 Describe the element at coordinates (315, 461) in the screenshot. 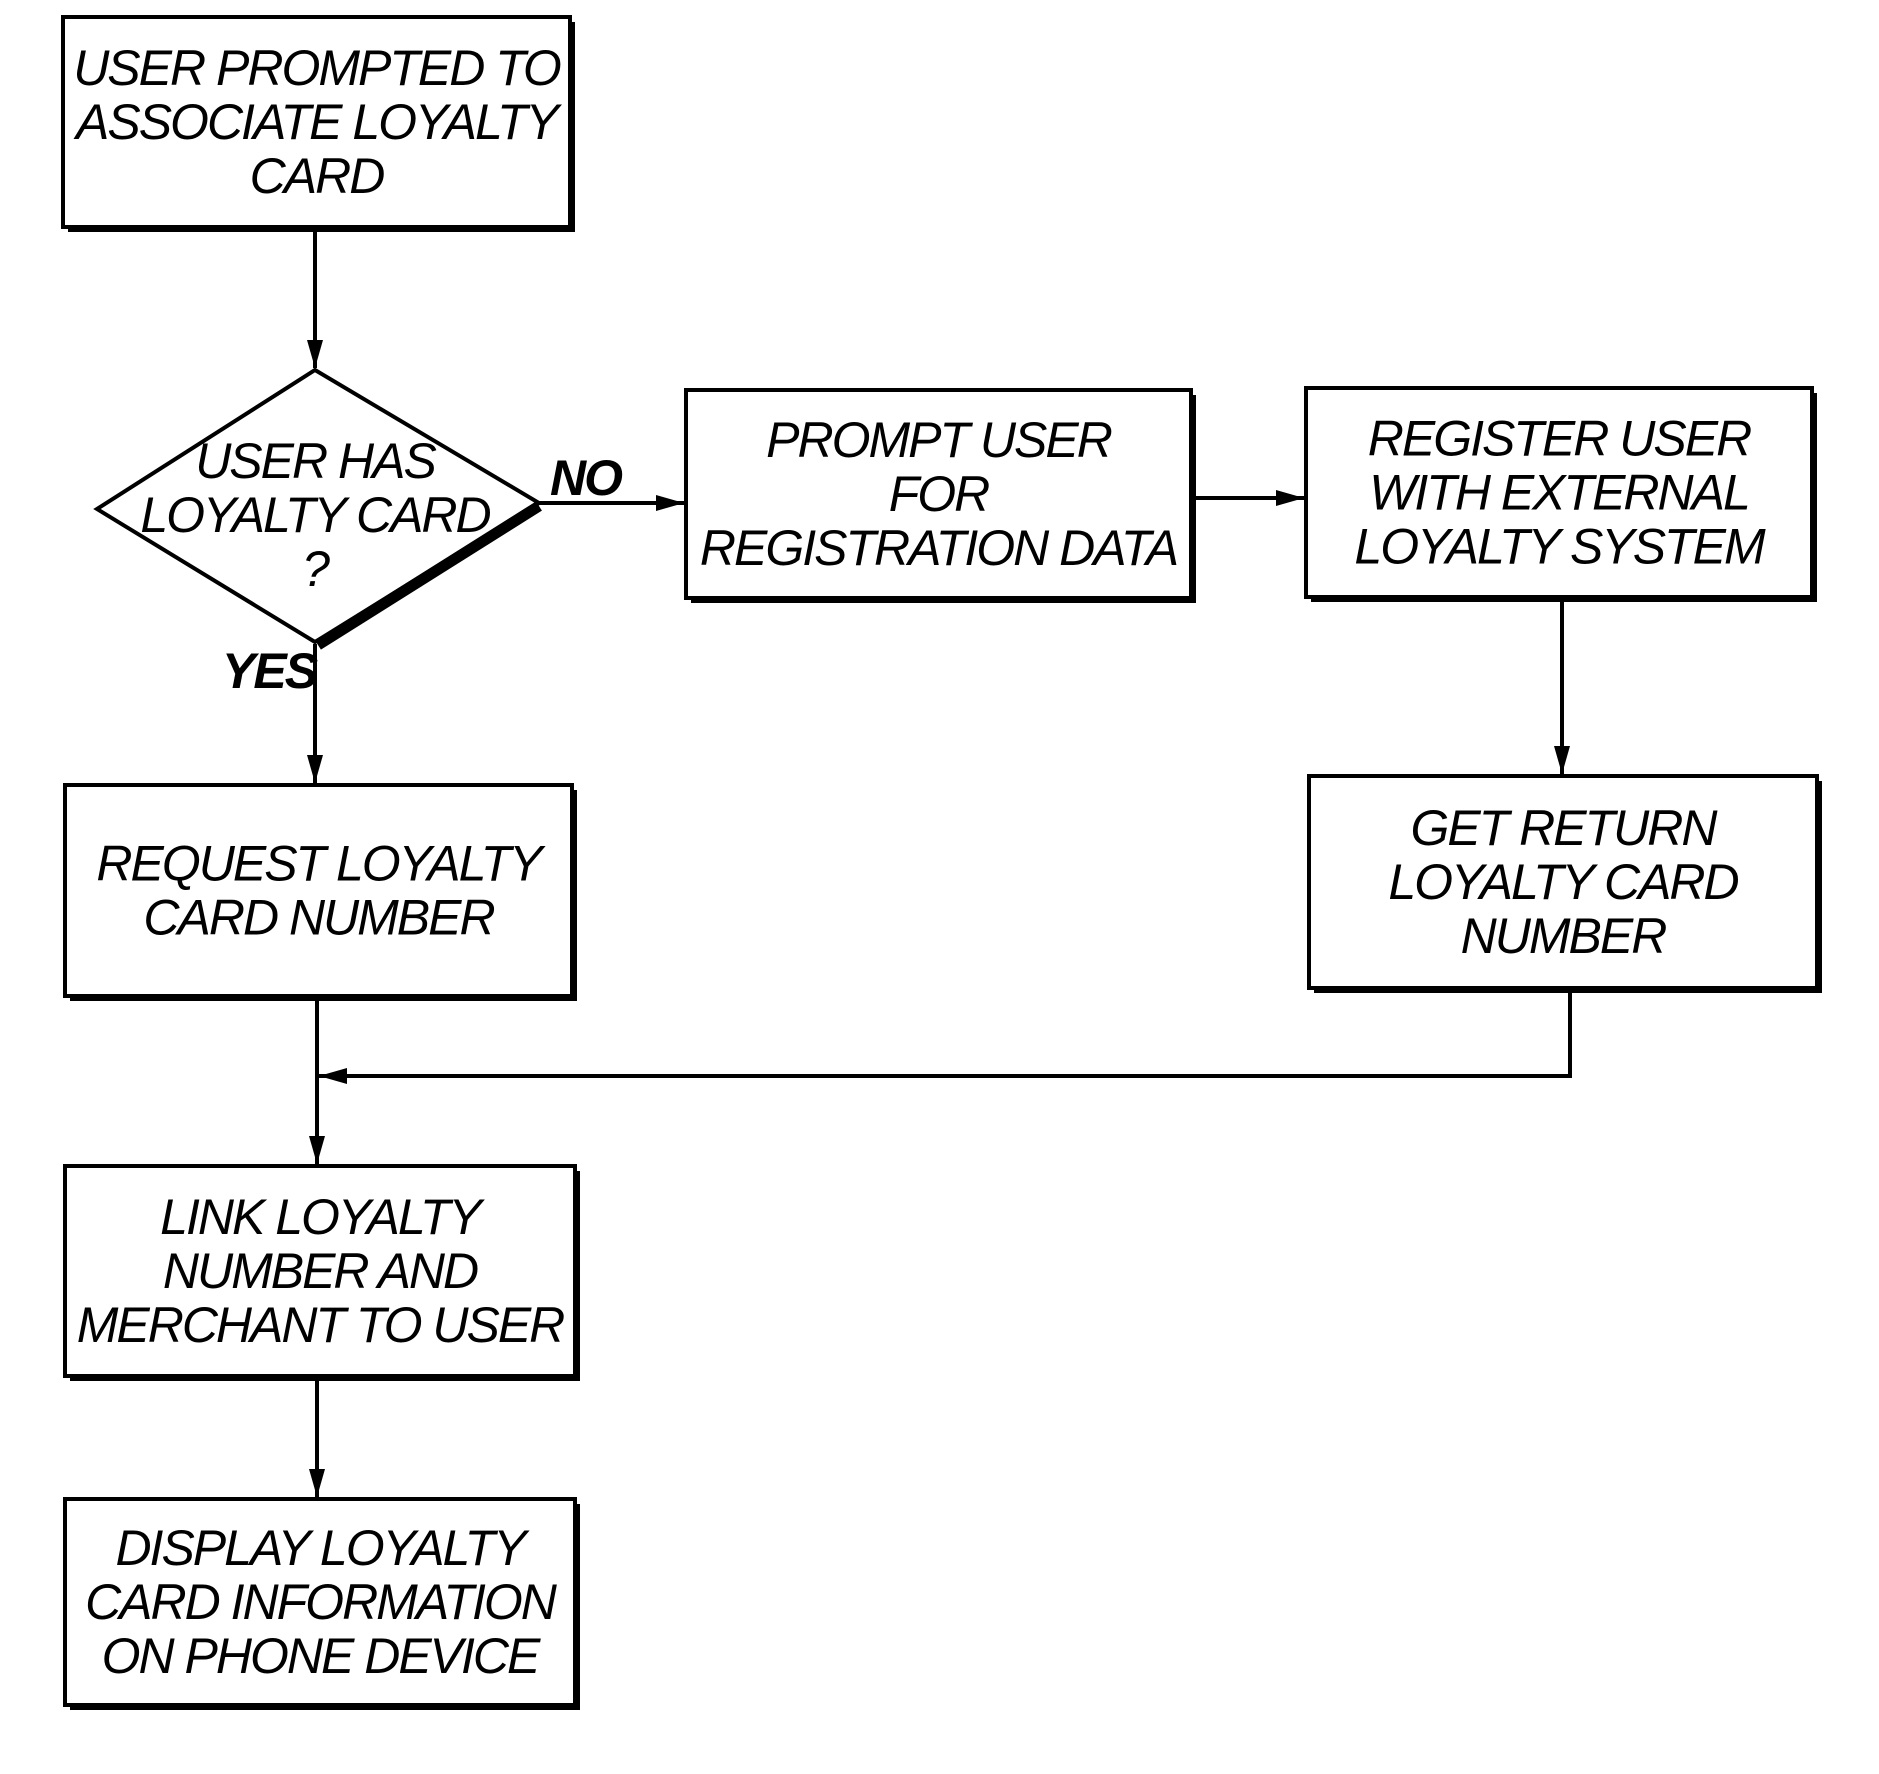

I see `decision-text-line: USER HAS` at that location.